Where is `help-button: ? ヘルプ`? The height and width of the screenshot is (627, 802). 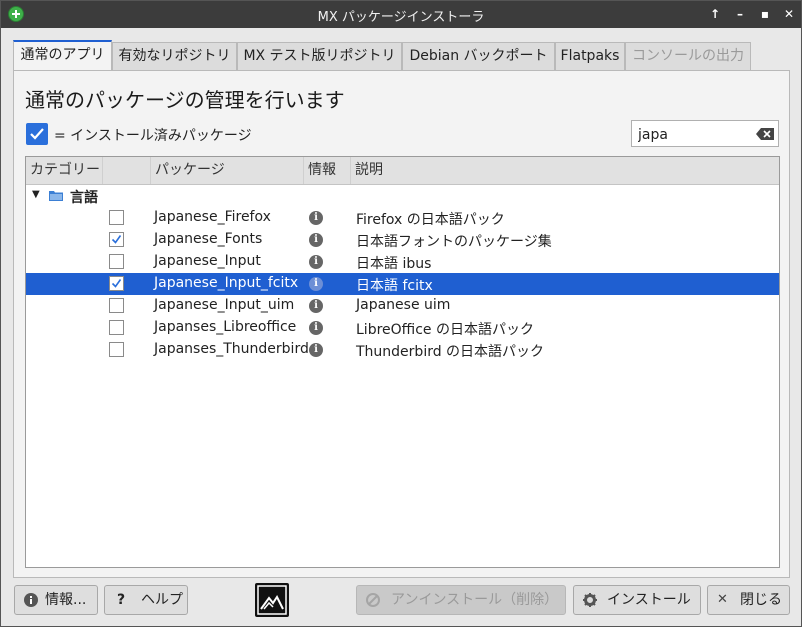 help-button: ? ヘルプ is located at coordinates (146, 600).